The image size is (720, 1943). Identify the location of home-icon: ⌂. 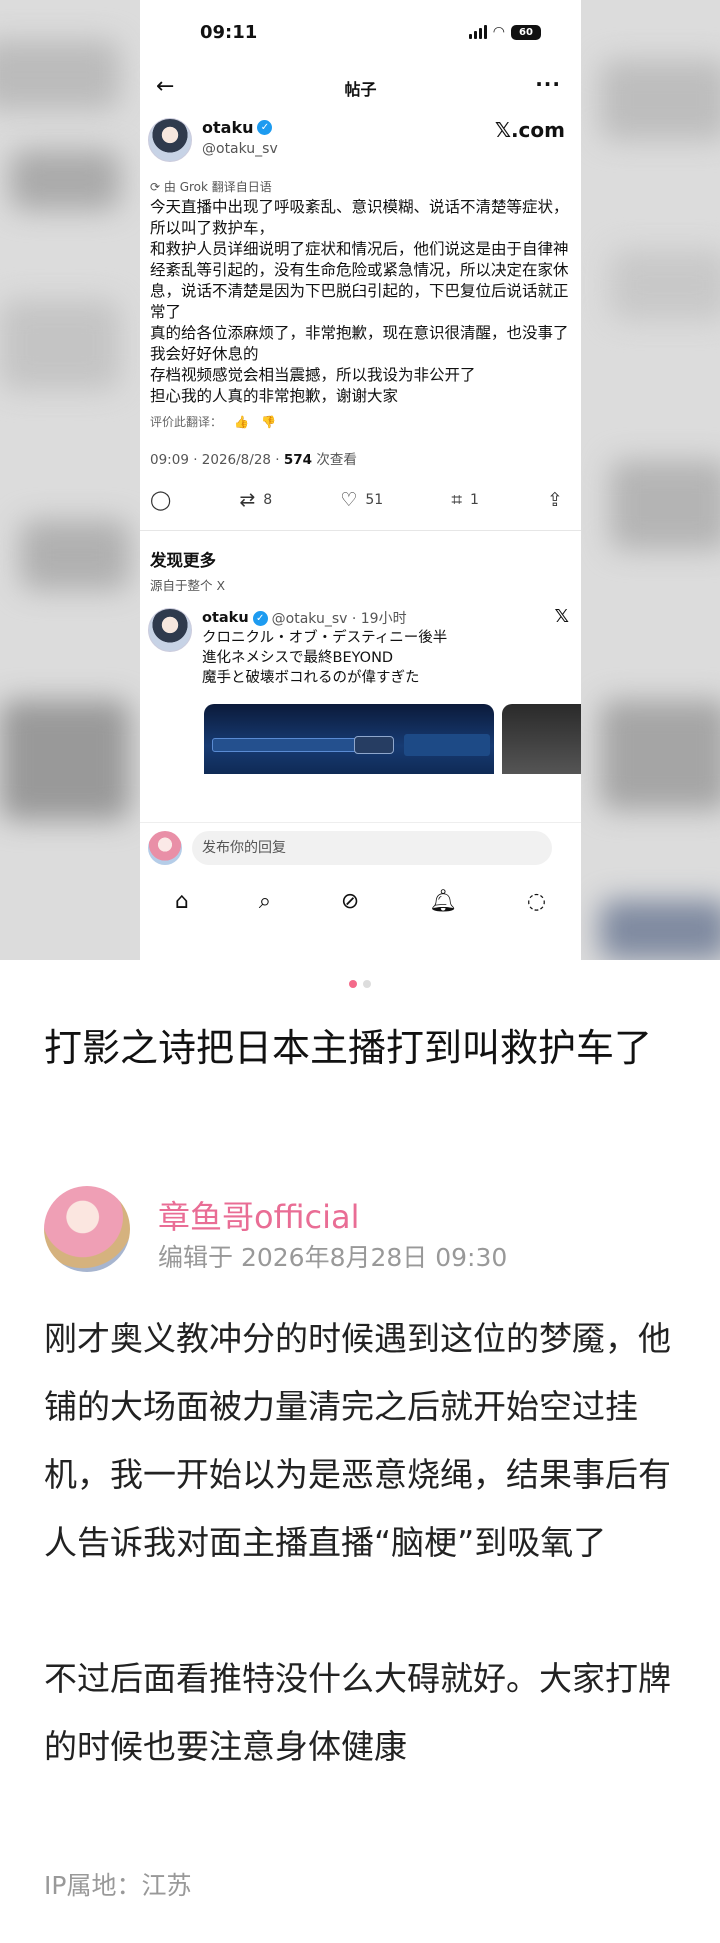
(182, 901).